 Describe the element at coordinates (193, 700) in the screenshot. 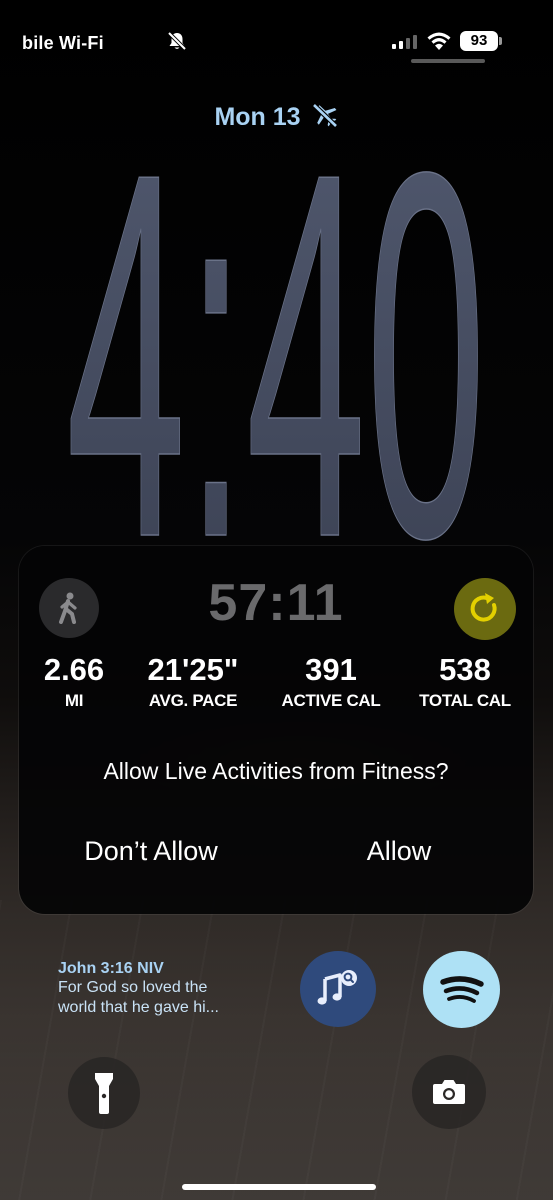

I see `stat-label: AVG. PACE` at that location.